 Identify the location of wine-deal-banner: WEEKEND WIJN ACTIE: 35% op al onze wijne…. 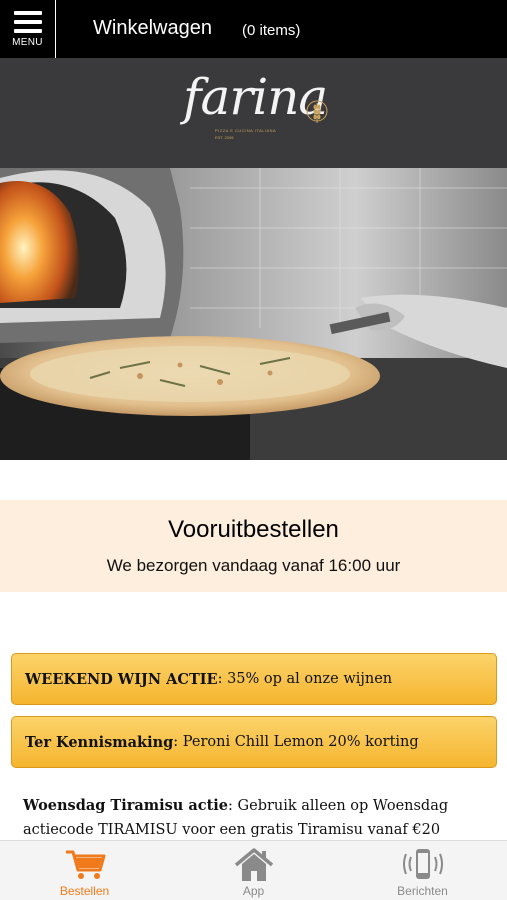
(254, 679).